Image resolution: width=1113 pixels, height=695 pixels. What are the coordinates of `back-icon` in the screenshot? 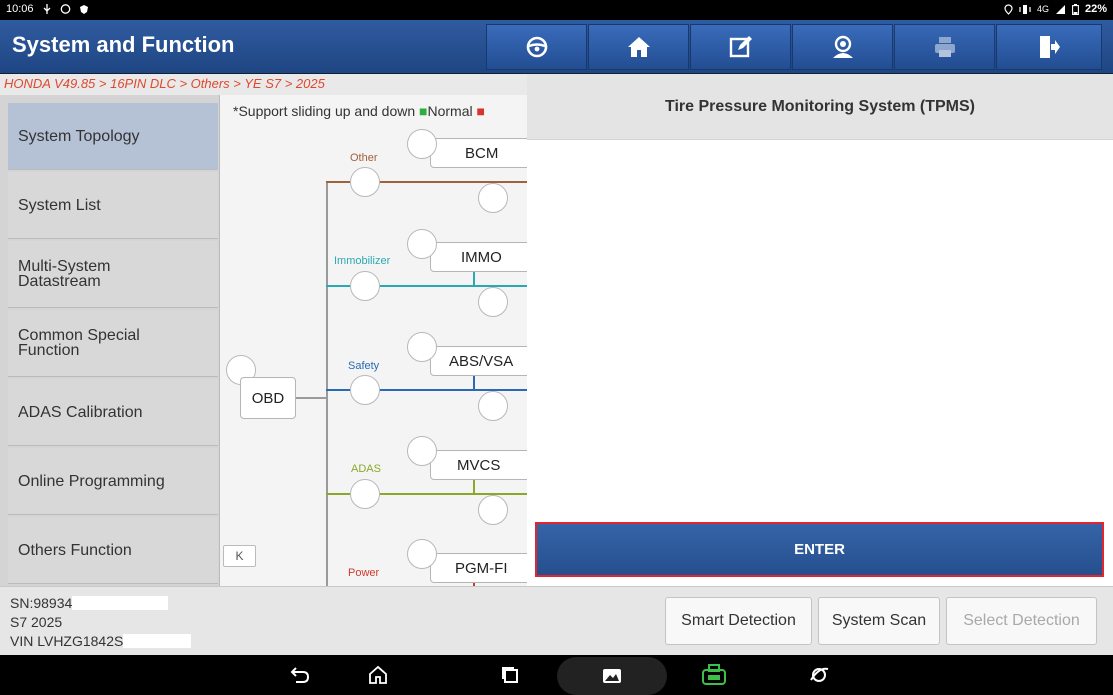 It's located at (300, 675).